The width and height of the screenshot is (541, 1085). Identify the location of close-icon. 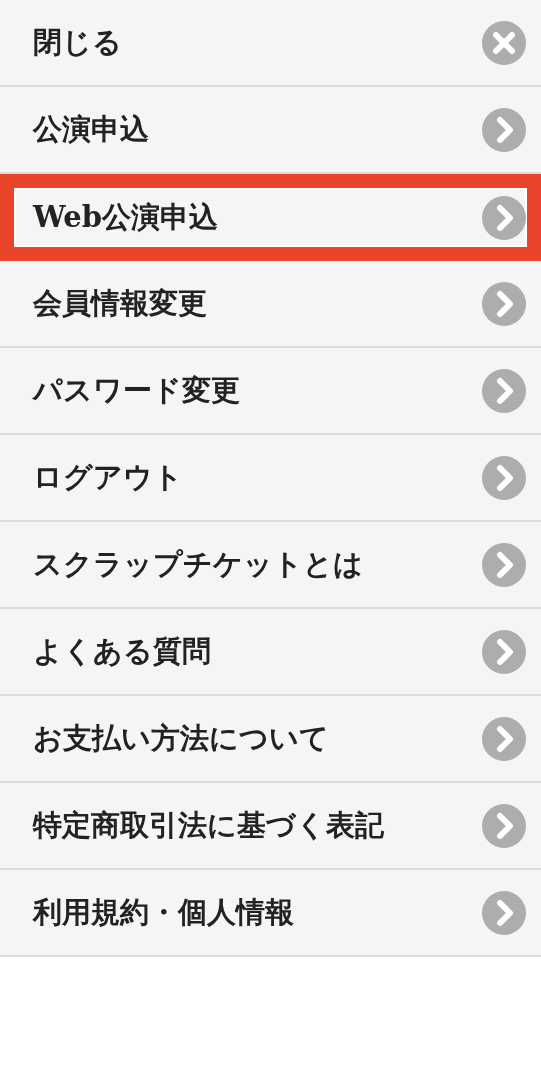
(504, 42).